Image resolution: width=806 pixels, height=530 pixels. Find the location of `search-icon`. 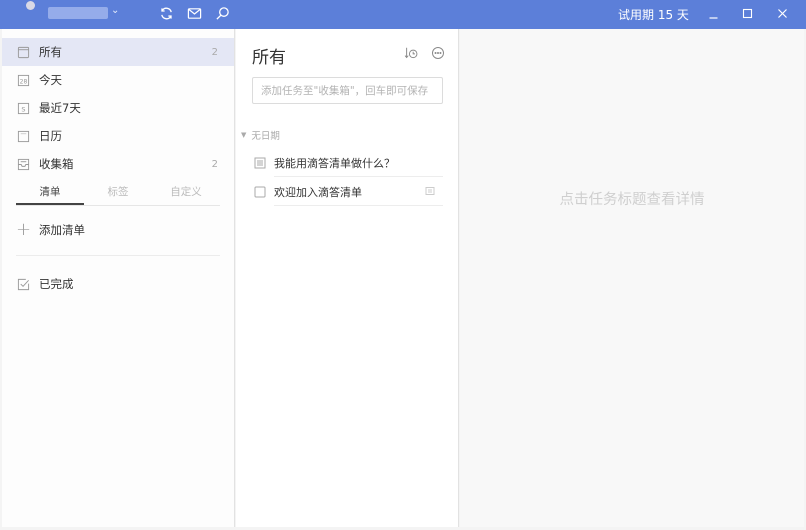

search-icon is located at coordinates (222, 13).